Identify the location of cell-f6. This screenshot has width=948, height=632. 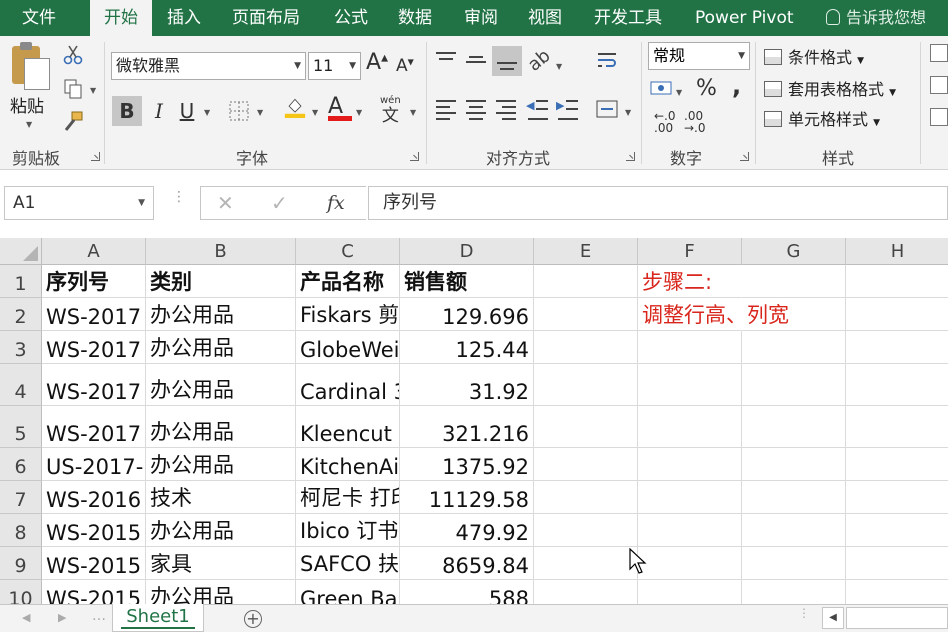
(690, 464).